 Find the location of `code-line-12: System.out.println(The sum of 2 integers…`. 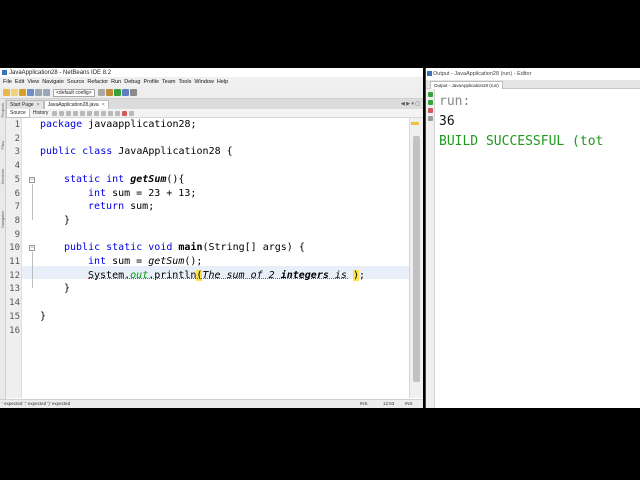

code-line-12: System.out.println(The sum of 2 integers… is located at coordinates (227, 275).